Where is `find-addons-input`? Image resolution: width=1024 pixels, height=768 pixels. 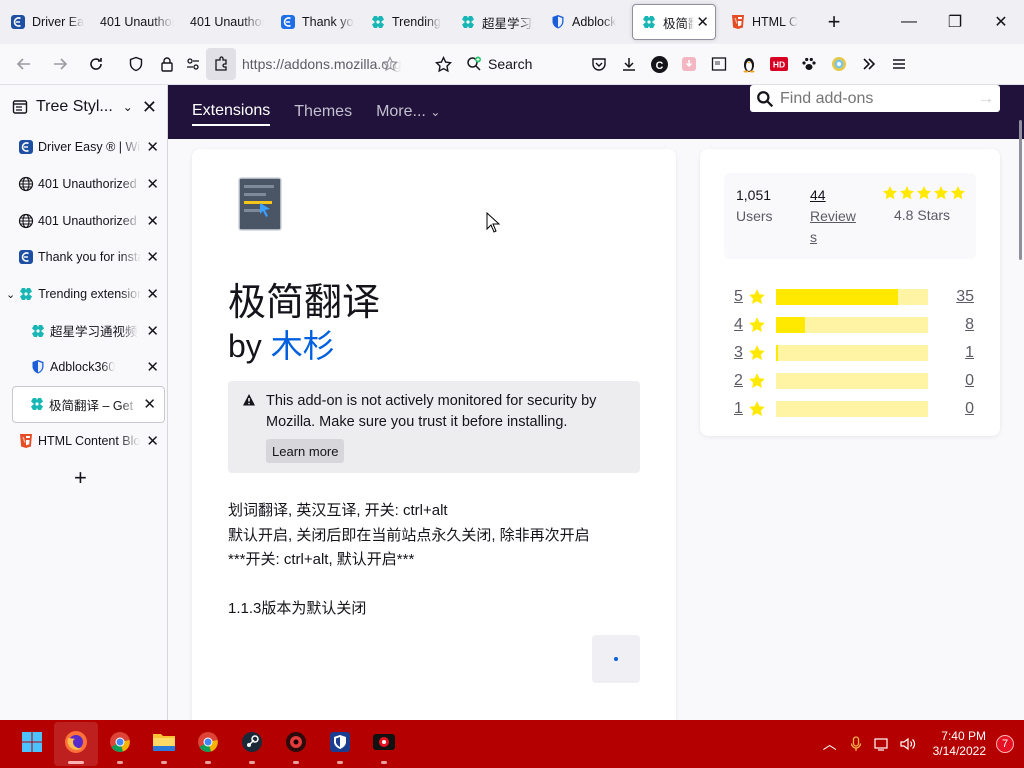
find-addons-input is located at coordinates (875, 98).